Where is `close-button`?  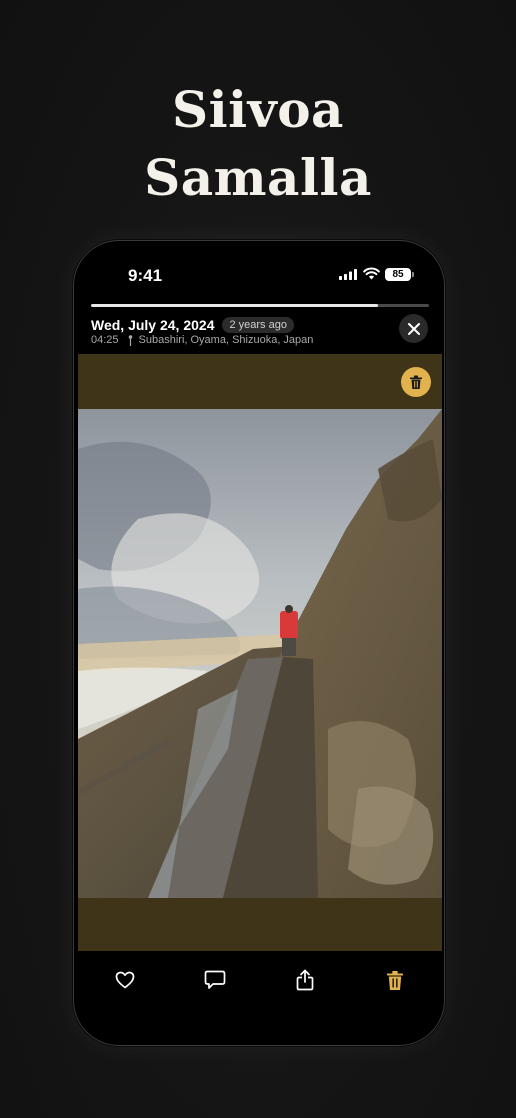 close-button is located at coordinates (413, 328).